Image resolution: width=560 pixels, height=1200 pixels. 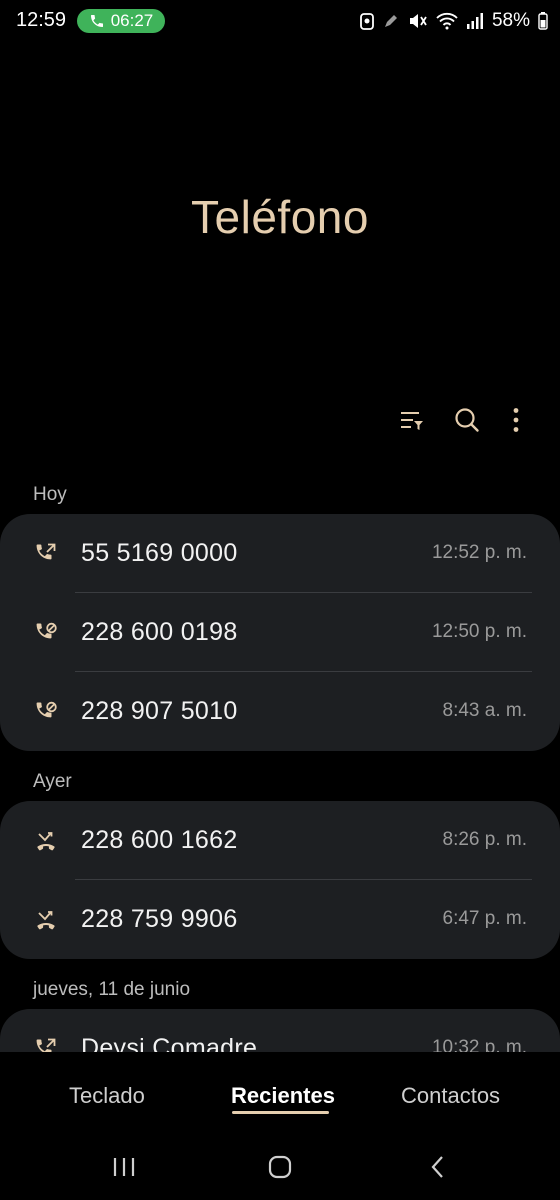 What do you see at coordinates (543, 21) in the screenshot?
I see `battery-icon` at bounding box center [543, 21].